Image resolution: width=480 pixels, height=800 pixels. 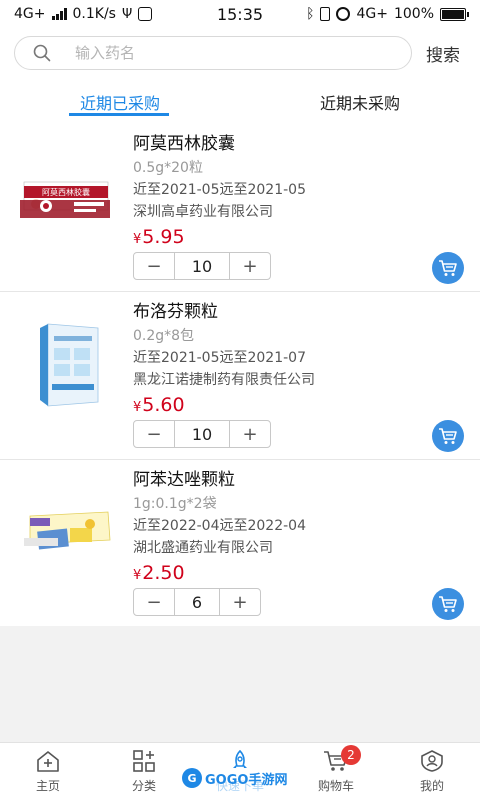 What do you see at coordinates (127, 14) in the screenshot?
I see `usb-icon: Ψ` at bounding box center [127, 14].